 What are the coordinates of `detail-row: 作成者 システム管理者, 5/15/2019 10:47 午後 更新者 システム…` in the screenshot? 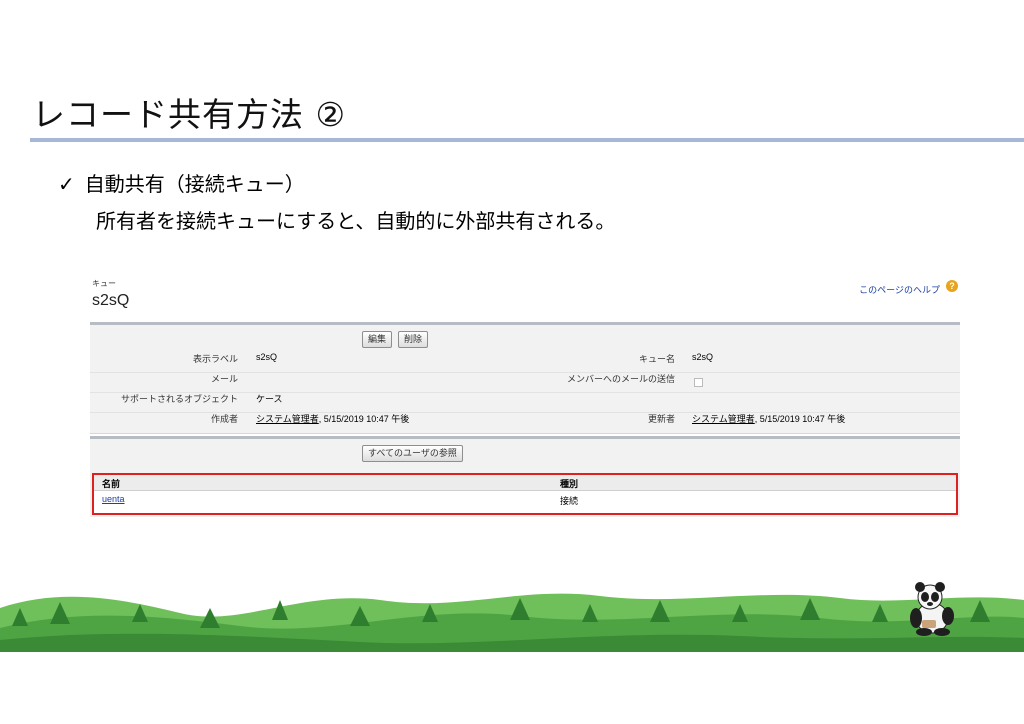 It's located at (525, 422).